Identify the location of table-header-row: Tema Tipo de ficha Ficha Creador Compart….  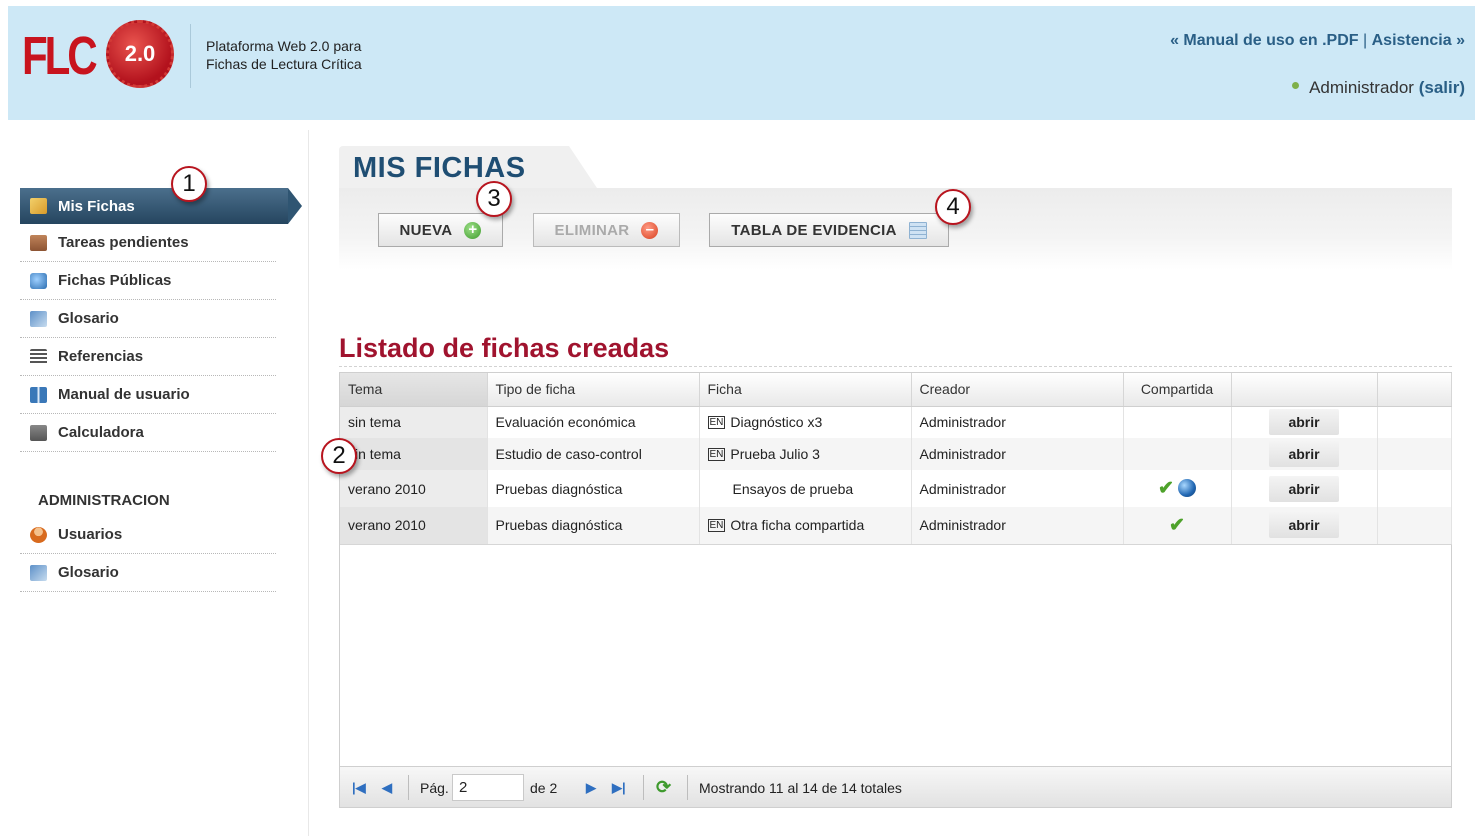
(896, 390).